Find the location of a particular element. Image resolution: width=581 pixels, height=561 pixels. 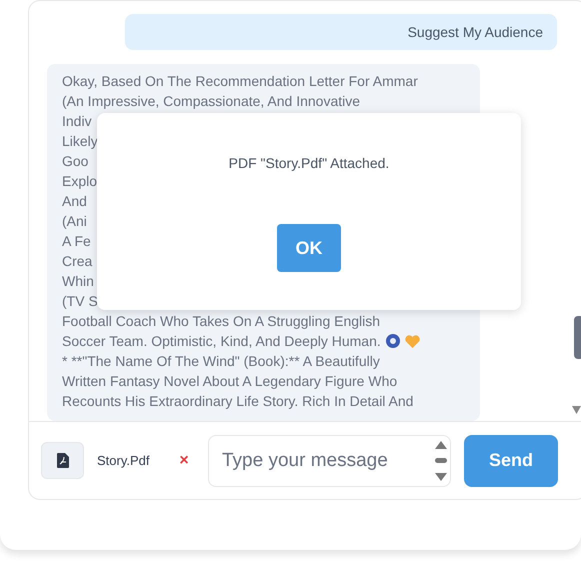

message-text: (An Impressive, Compassionate, And Innovative is located at coordinates (211, 102).